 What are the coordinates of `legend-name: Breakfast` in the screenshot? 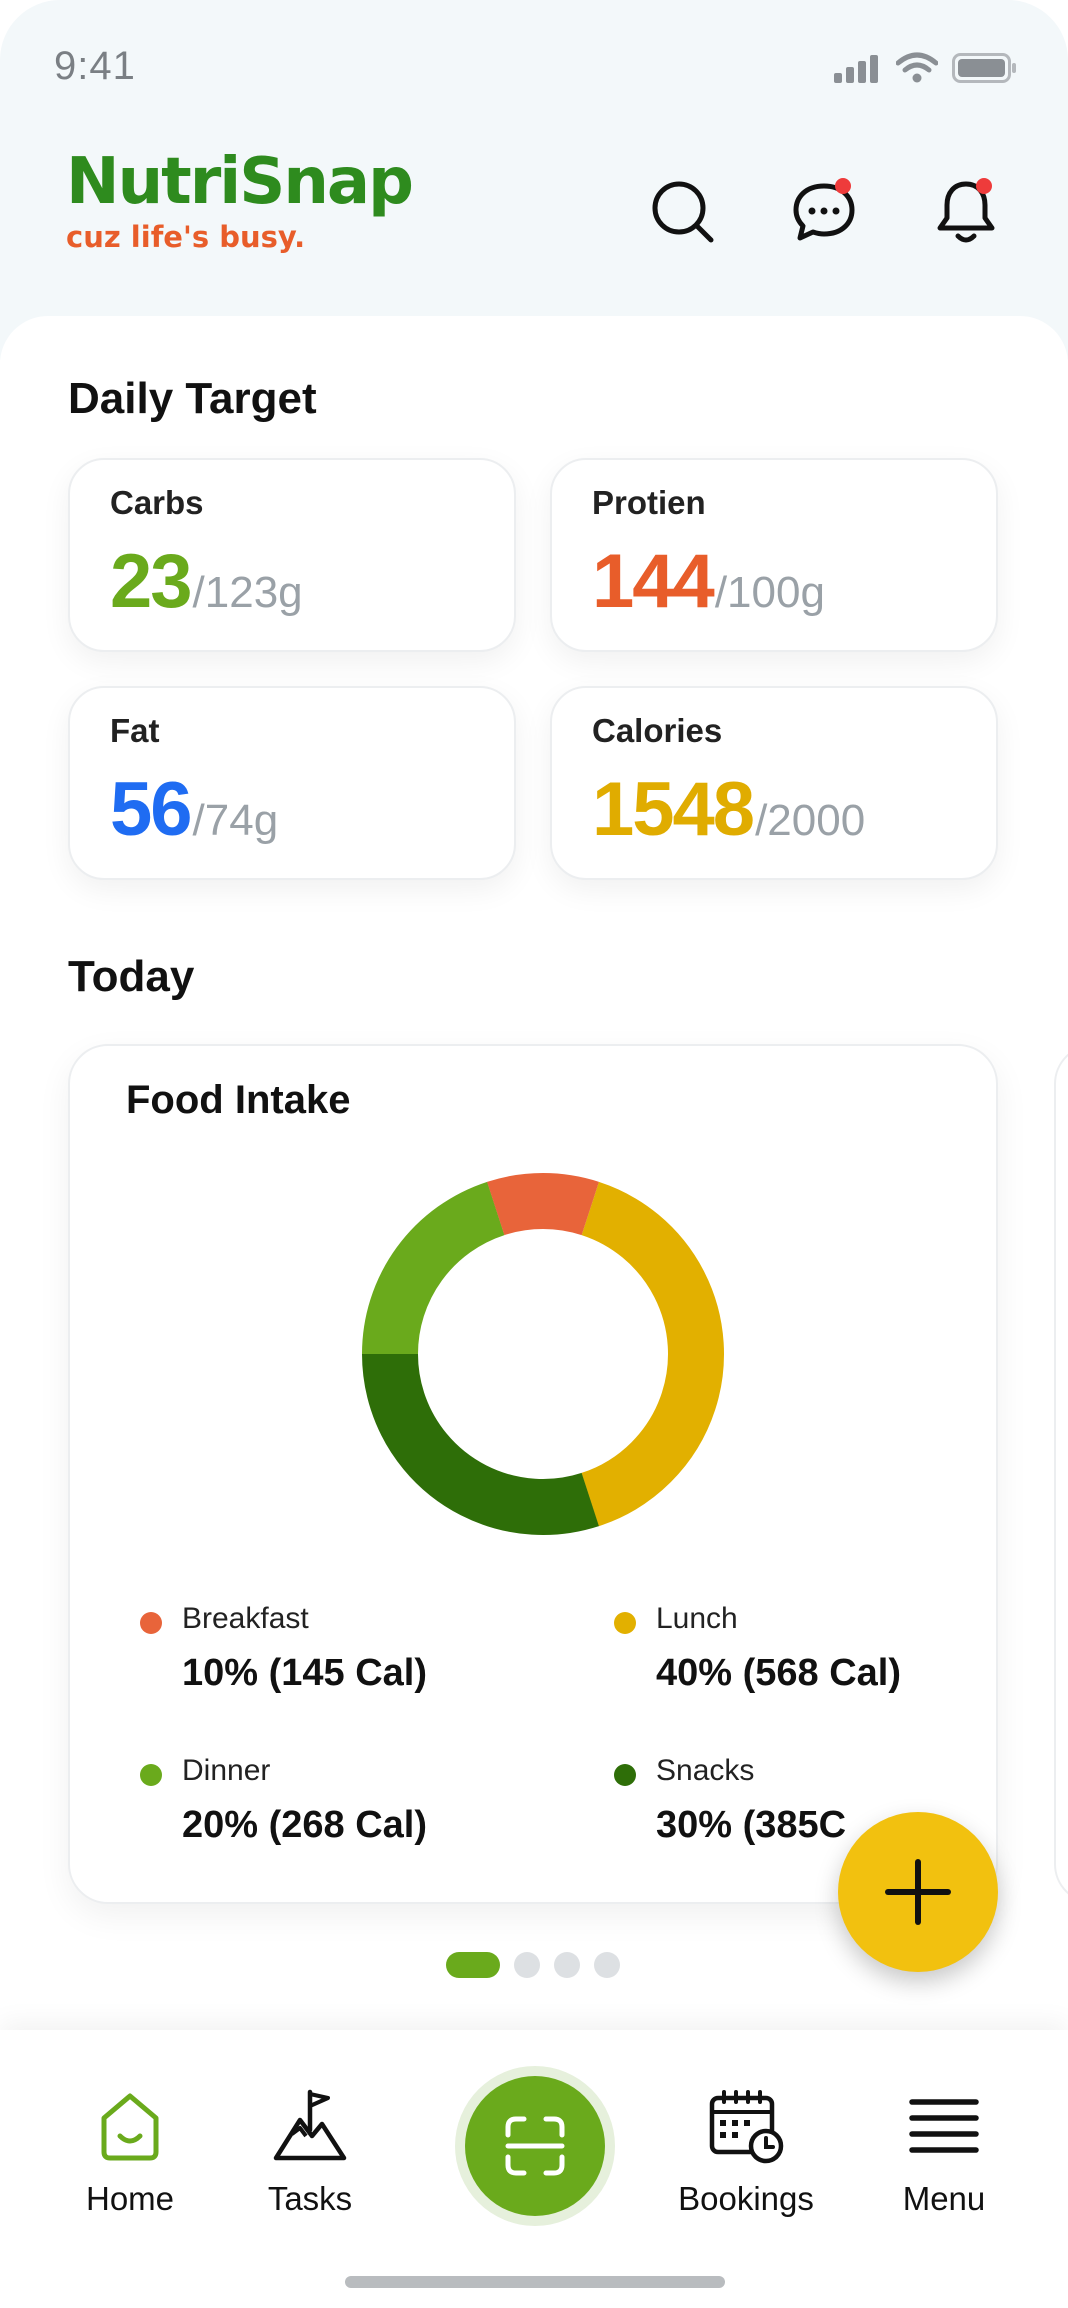 It's located at (245, 1618).